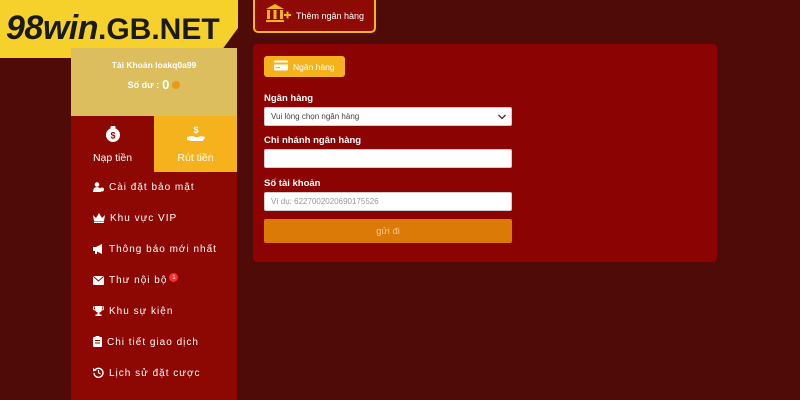  What do you see at coordinates (195, 157) in the screenshot?
I see `withdraw-label: Rút tiền` at bounding box center [195, 157].